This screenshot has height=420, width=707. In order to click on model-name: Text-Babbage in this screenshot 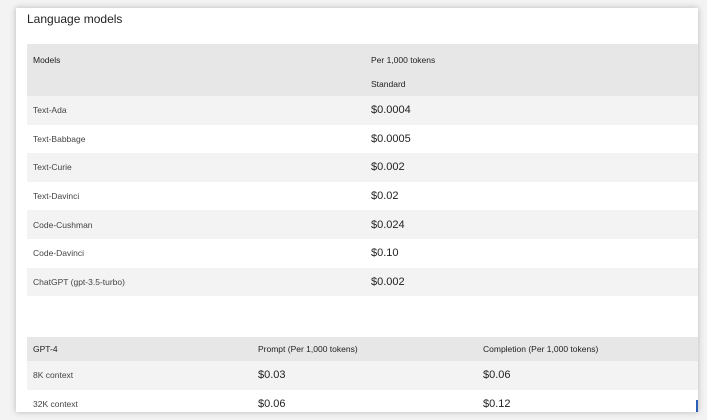, I will do `click(196, 139)`.